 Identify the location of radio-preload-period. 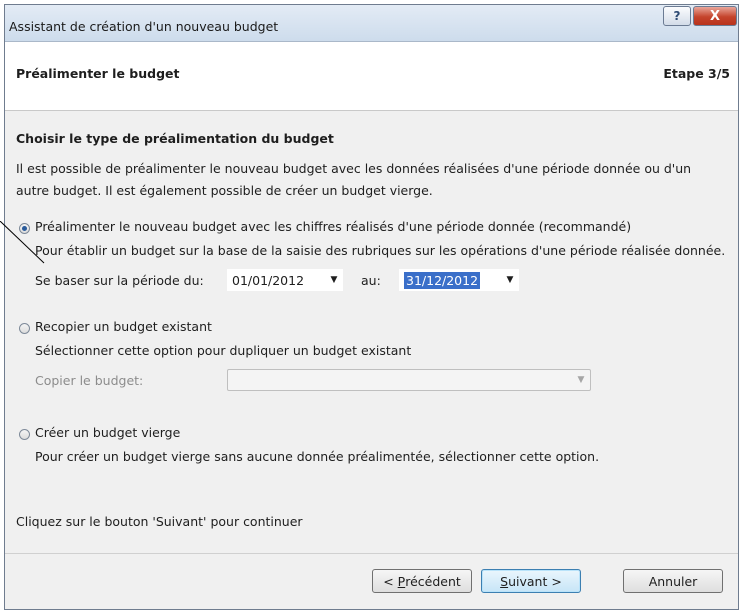
(24, 228).